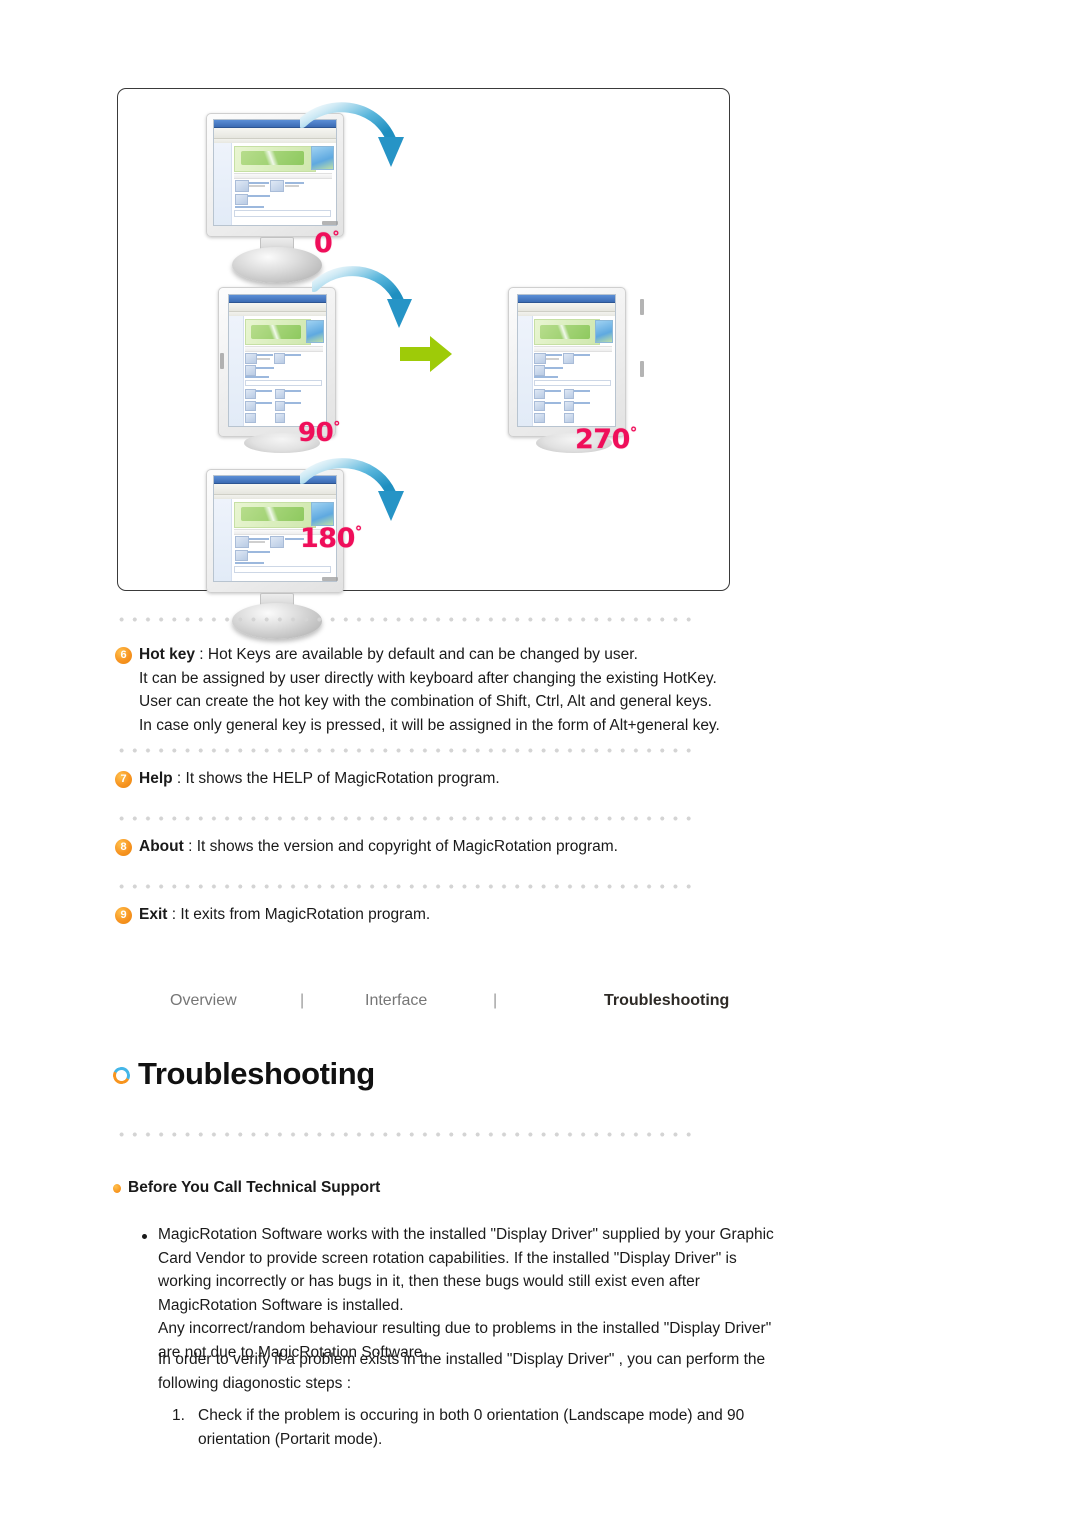  Describe the element at coordinates (123, 655) in the screenshot. I see `note-badge: 6` at that location.